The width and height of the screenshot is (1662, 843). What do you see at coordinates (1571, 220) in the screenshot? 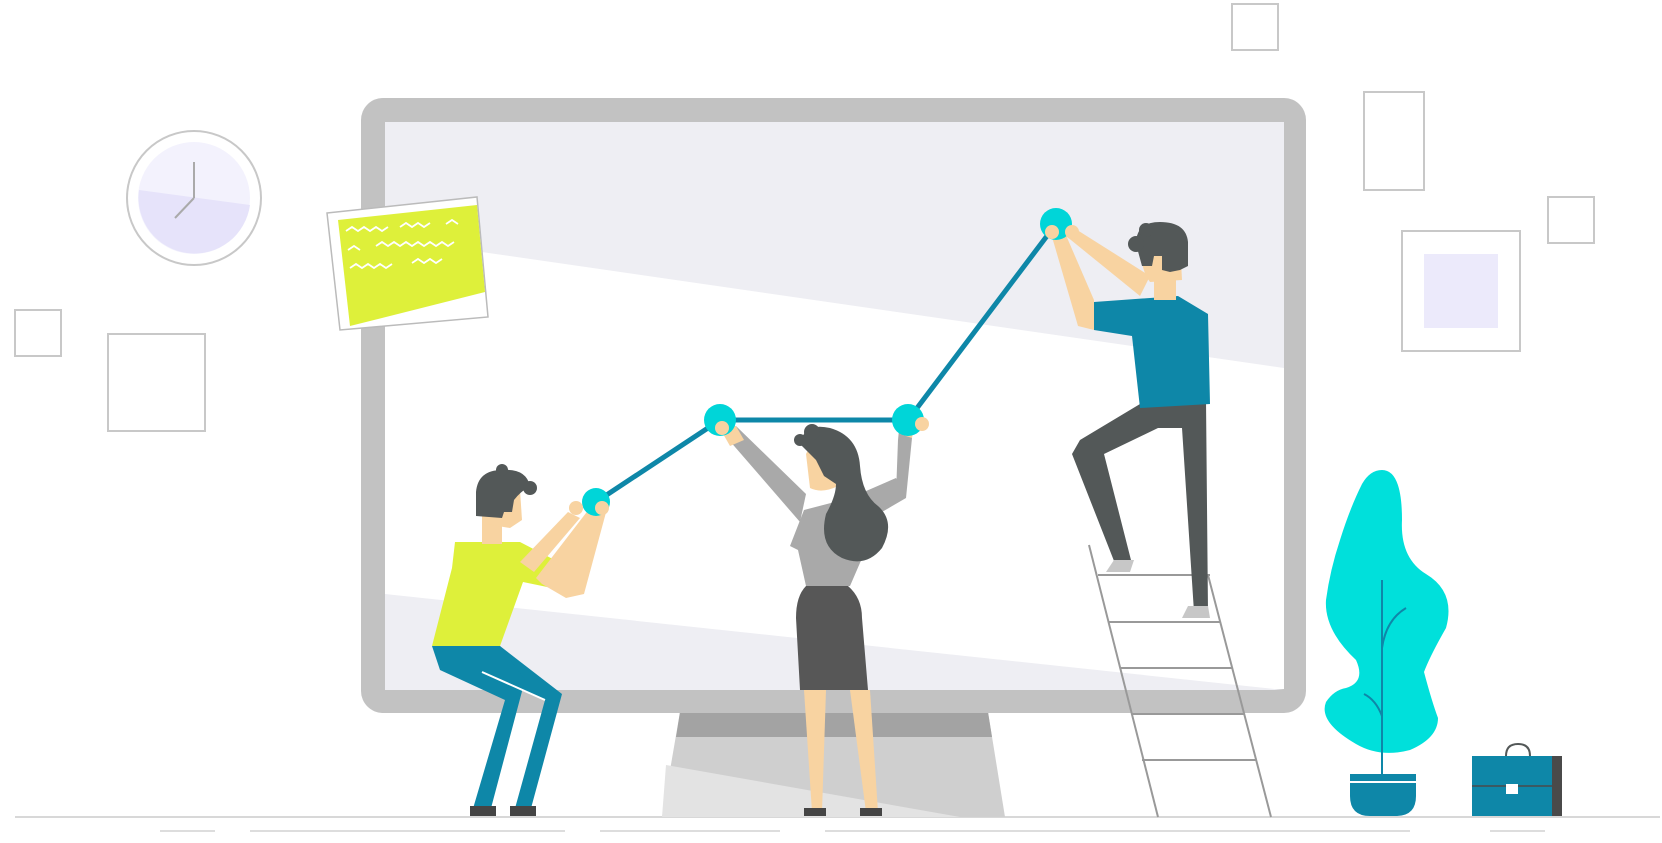
I see `frame-small-right` at bounding box center [1571, 220].